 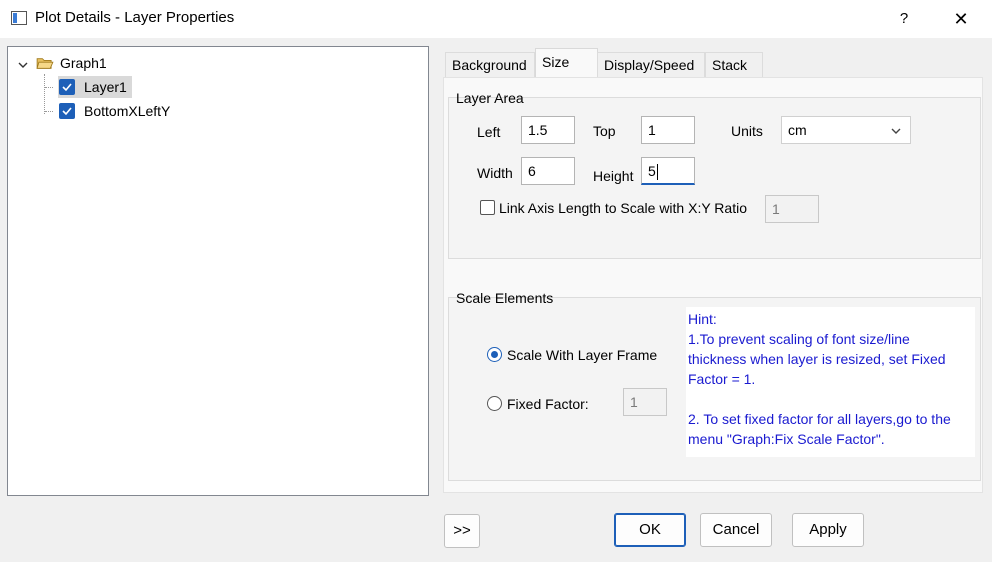 What do you see at coordinates (582, 355) in the screenshot?
I see `scale-with-frame-label: Scale With Layer Frame` at bounding box center [582, 355].